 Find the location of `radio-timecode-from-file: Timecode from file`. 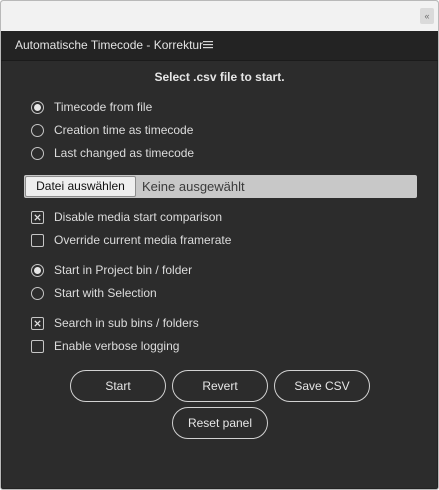

radio-timecode-from-file: Timecode from file is located at coordinates (91, 107).